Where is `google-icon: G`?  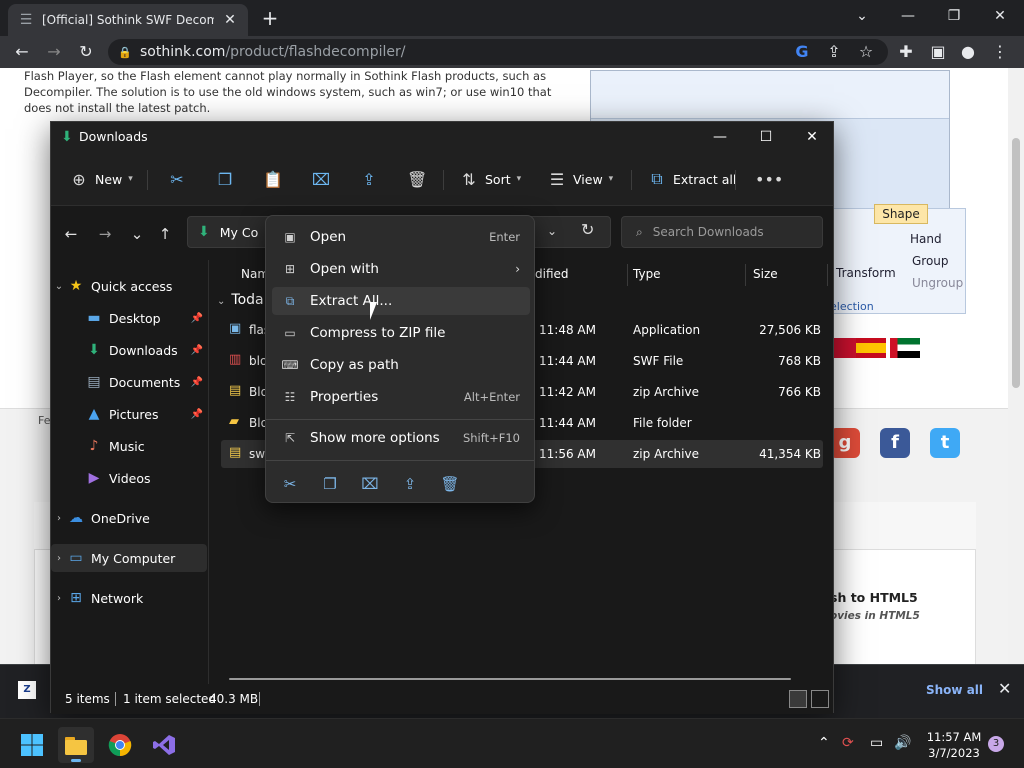
google-icon: G is located at coordinates (802, 52).